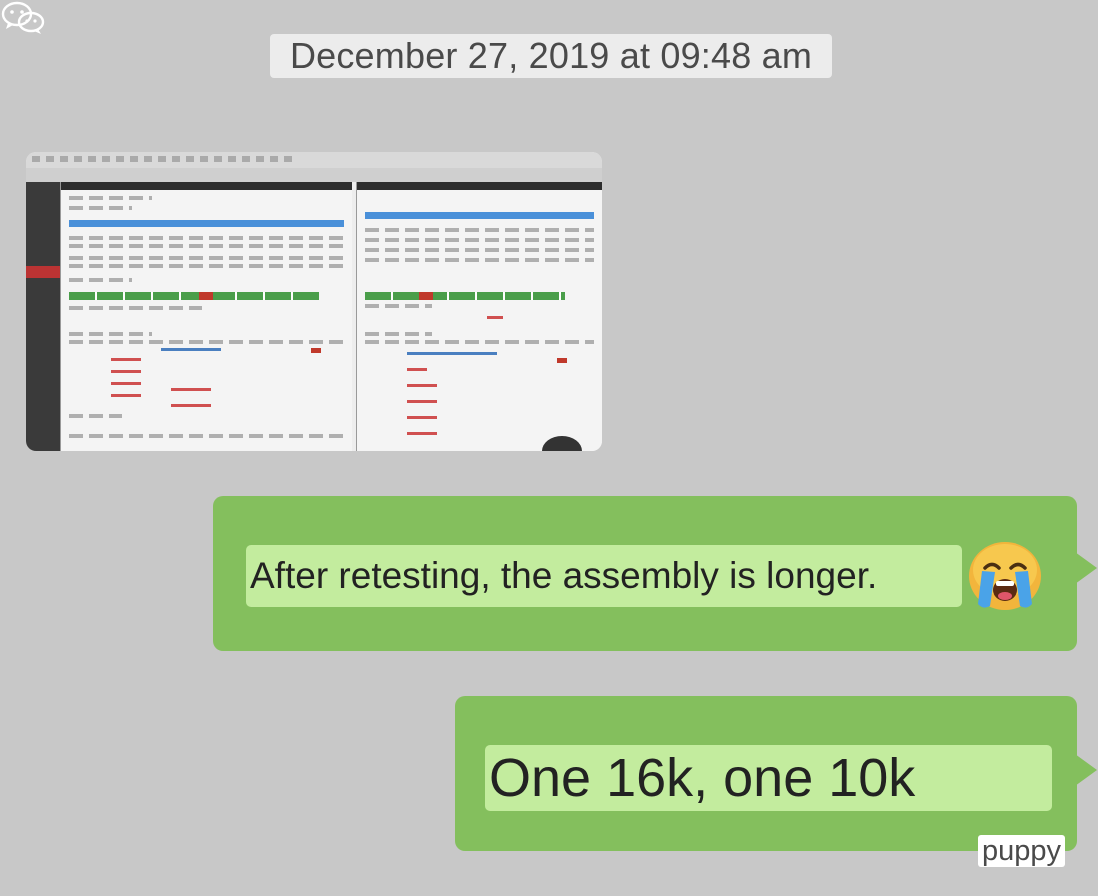  I want to click on wechat-icon, so click(23, 17).